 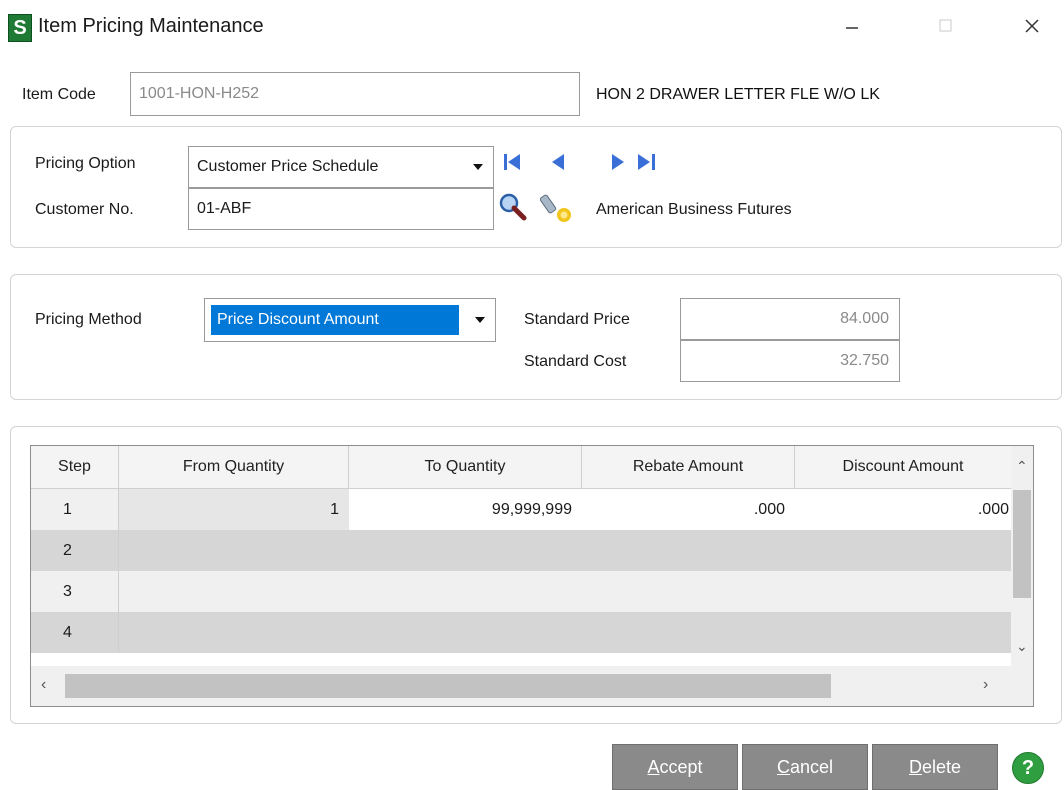 What do you see at coordinates (985, 685) in the screenshot?
I see `scroll-right-icon: ›` at bounding box center [985, 685].